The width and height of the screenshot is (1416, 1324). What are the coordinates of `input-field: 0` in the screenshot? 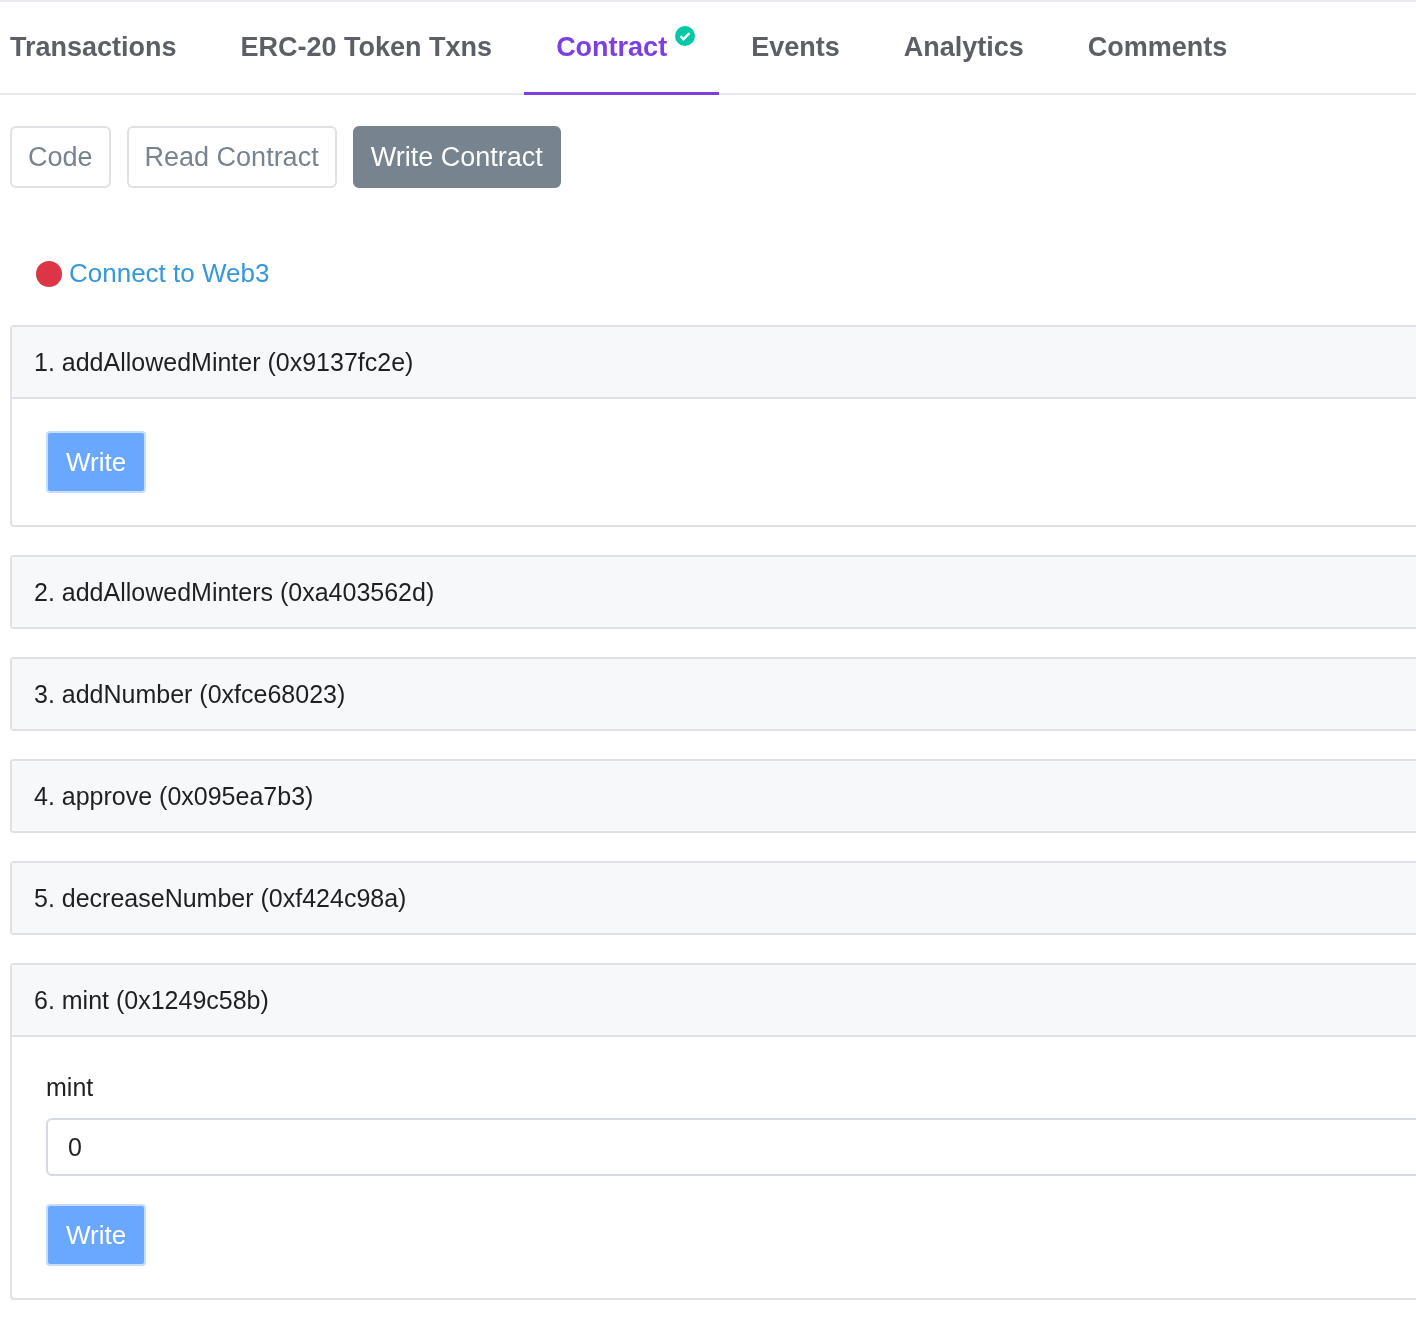 It's located at (731, 1147).